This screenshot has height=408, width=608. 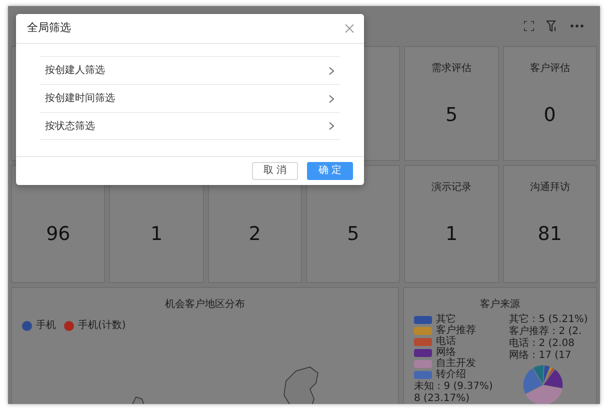 I want to click on filter-option: 按状态筛选, so click(x=190, y=126).